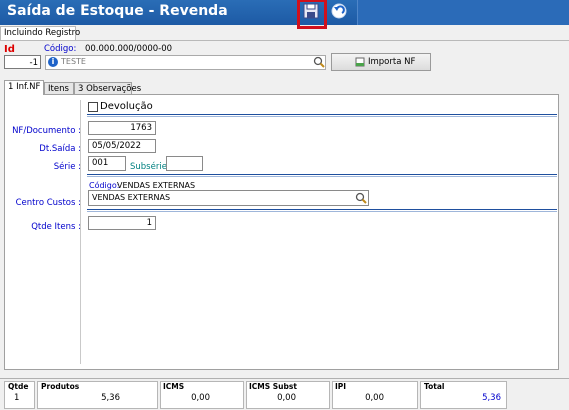 The width and height of the screenshot is (569, 410). What do you see at coordinates (80, 232) in the screenshot?
I see `panel-divider` at bounding box center [80, 232].